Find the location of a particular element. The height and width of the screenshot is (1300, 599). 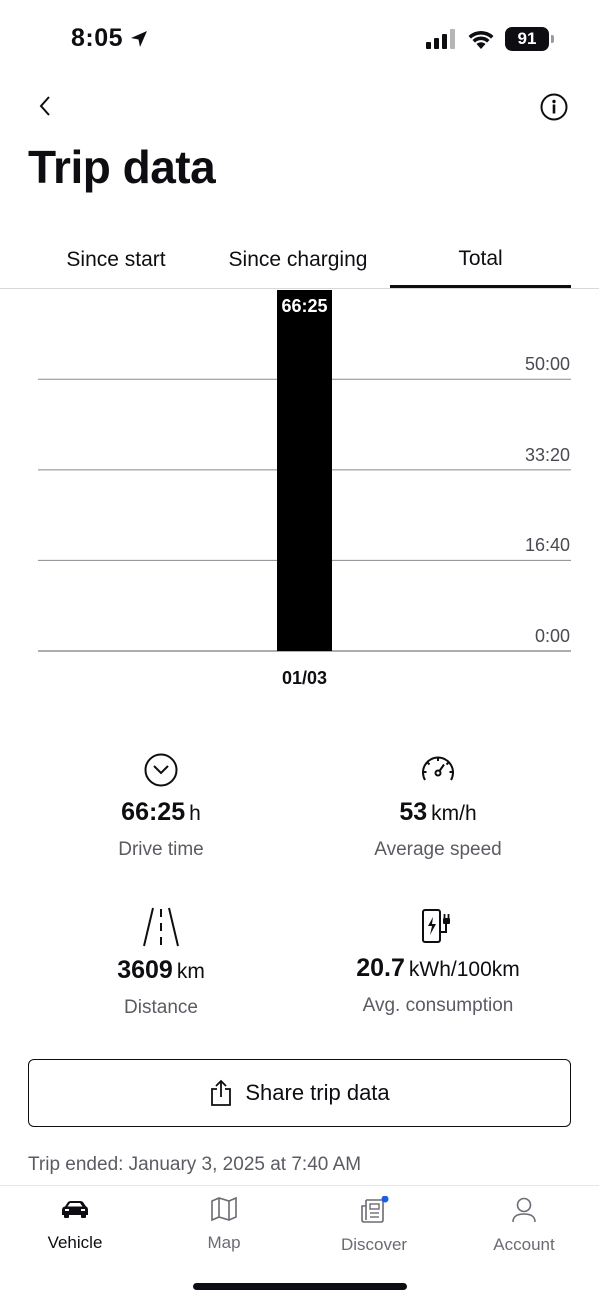

share-trip-data-button: Share trip data is located at coordinates (299, 1093).